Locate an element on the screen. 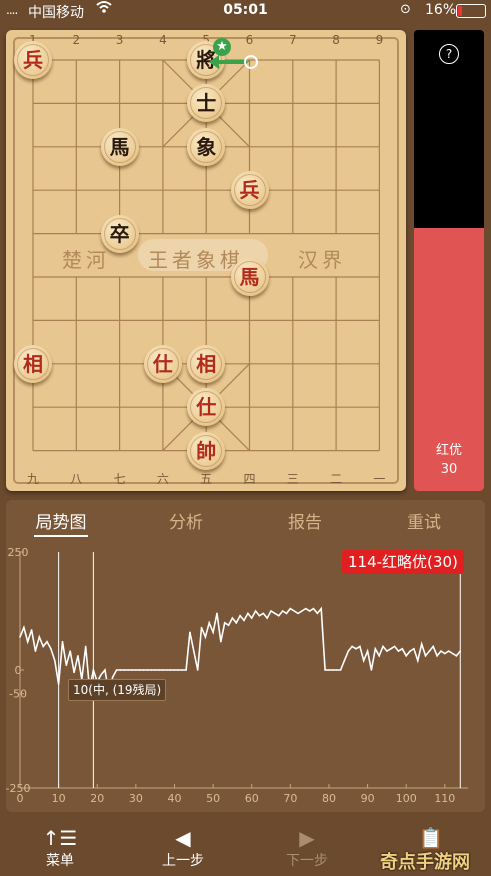 The image size is (491, 876). piece-red: 帥 is located at coordinates (206, 450).